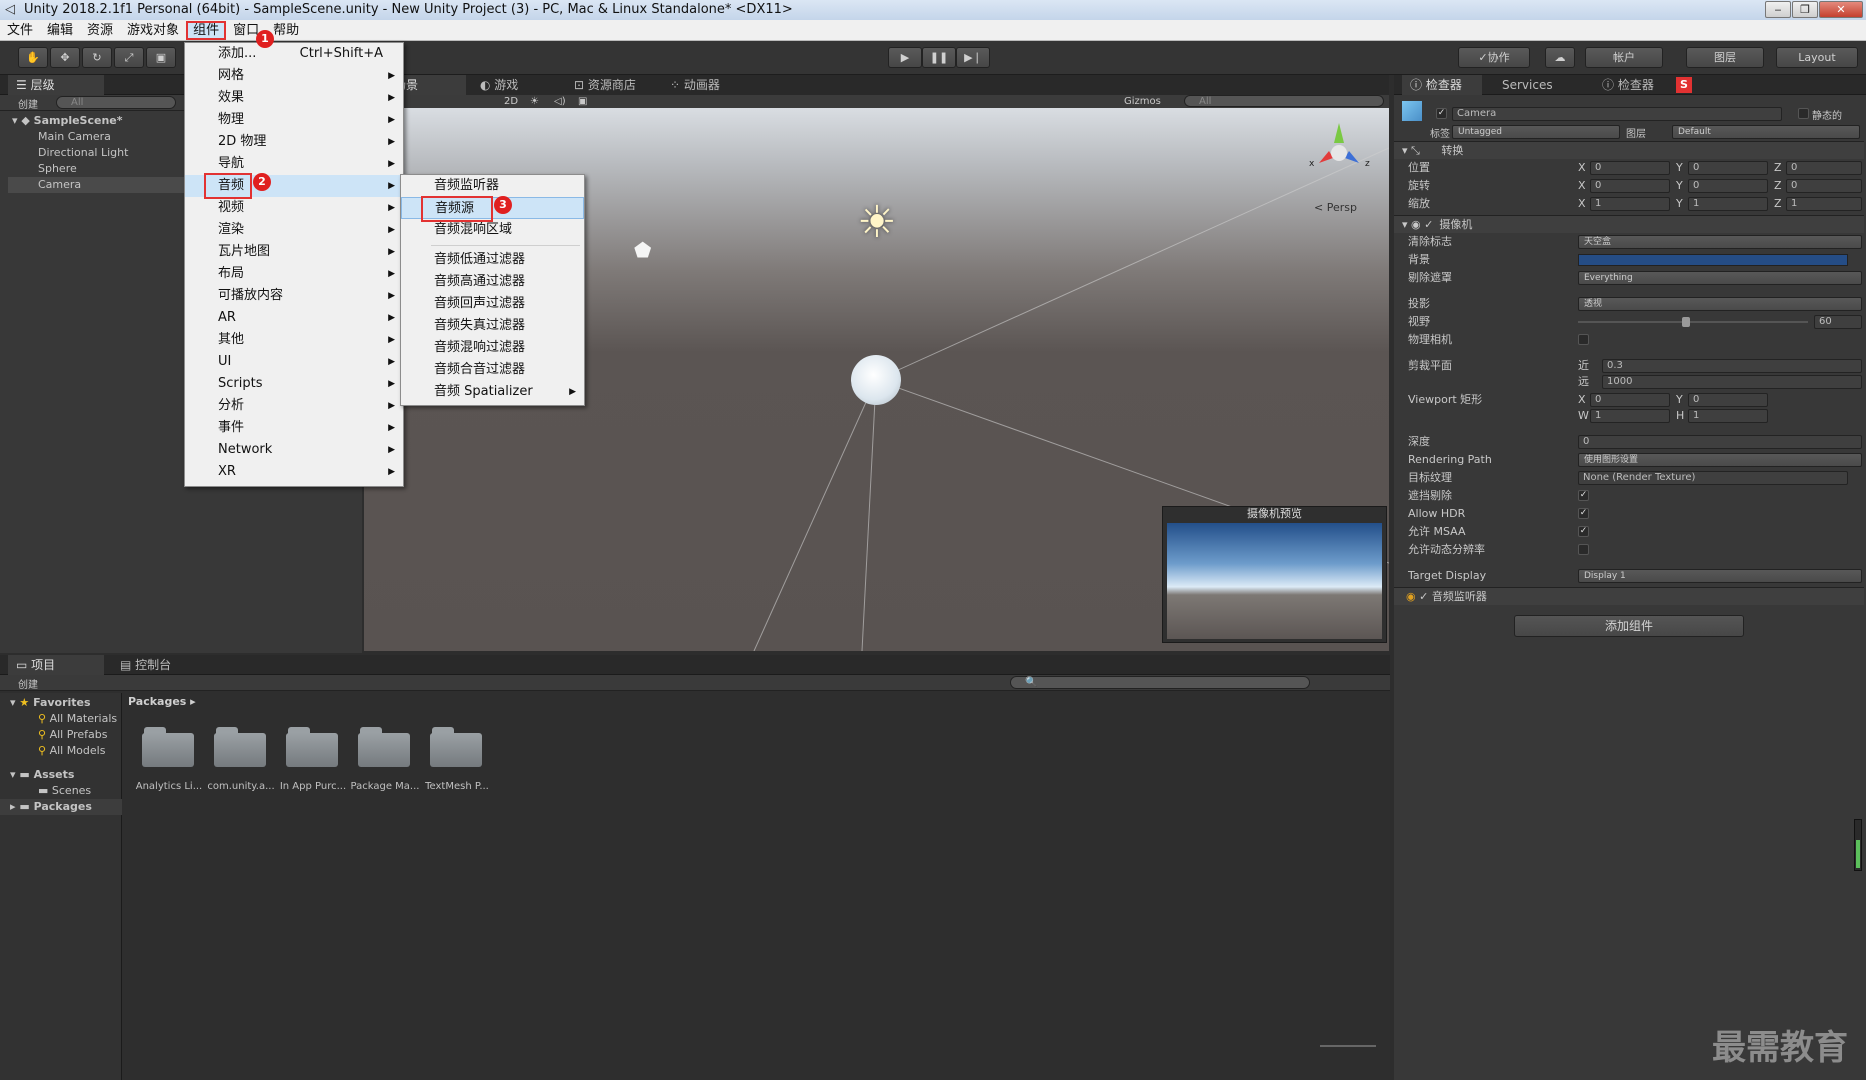 The image size is (1866, 1080). What do you see at coordinates (206, 30) in the screenshot?
I see `menu-component: 组件` at bounding box center [206, 30].